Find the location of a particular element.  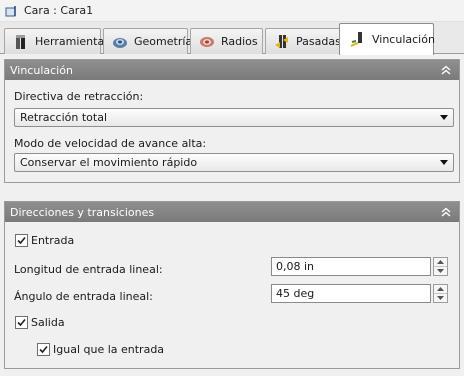

tab-vinculacion: Vinculación is located at coordinates (387, 39).